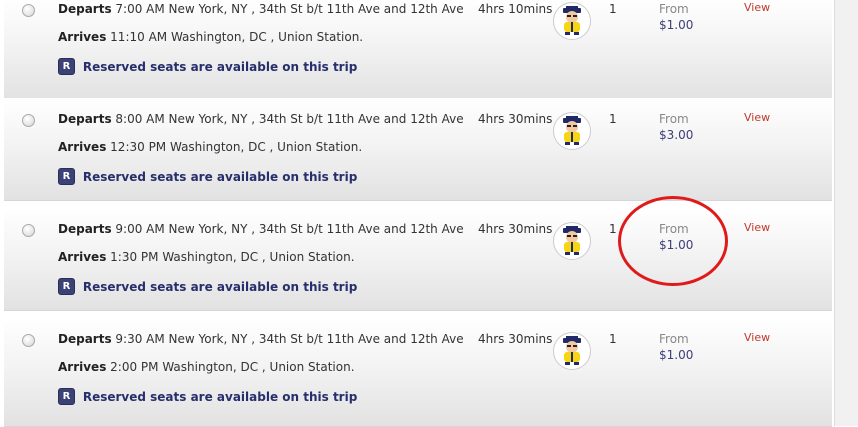  Describe the element at coordinates (236, 147) in the screenshot. I see `arrives-text: 12:30 PM Washington, DC , Union Station.` at that location.